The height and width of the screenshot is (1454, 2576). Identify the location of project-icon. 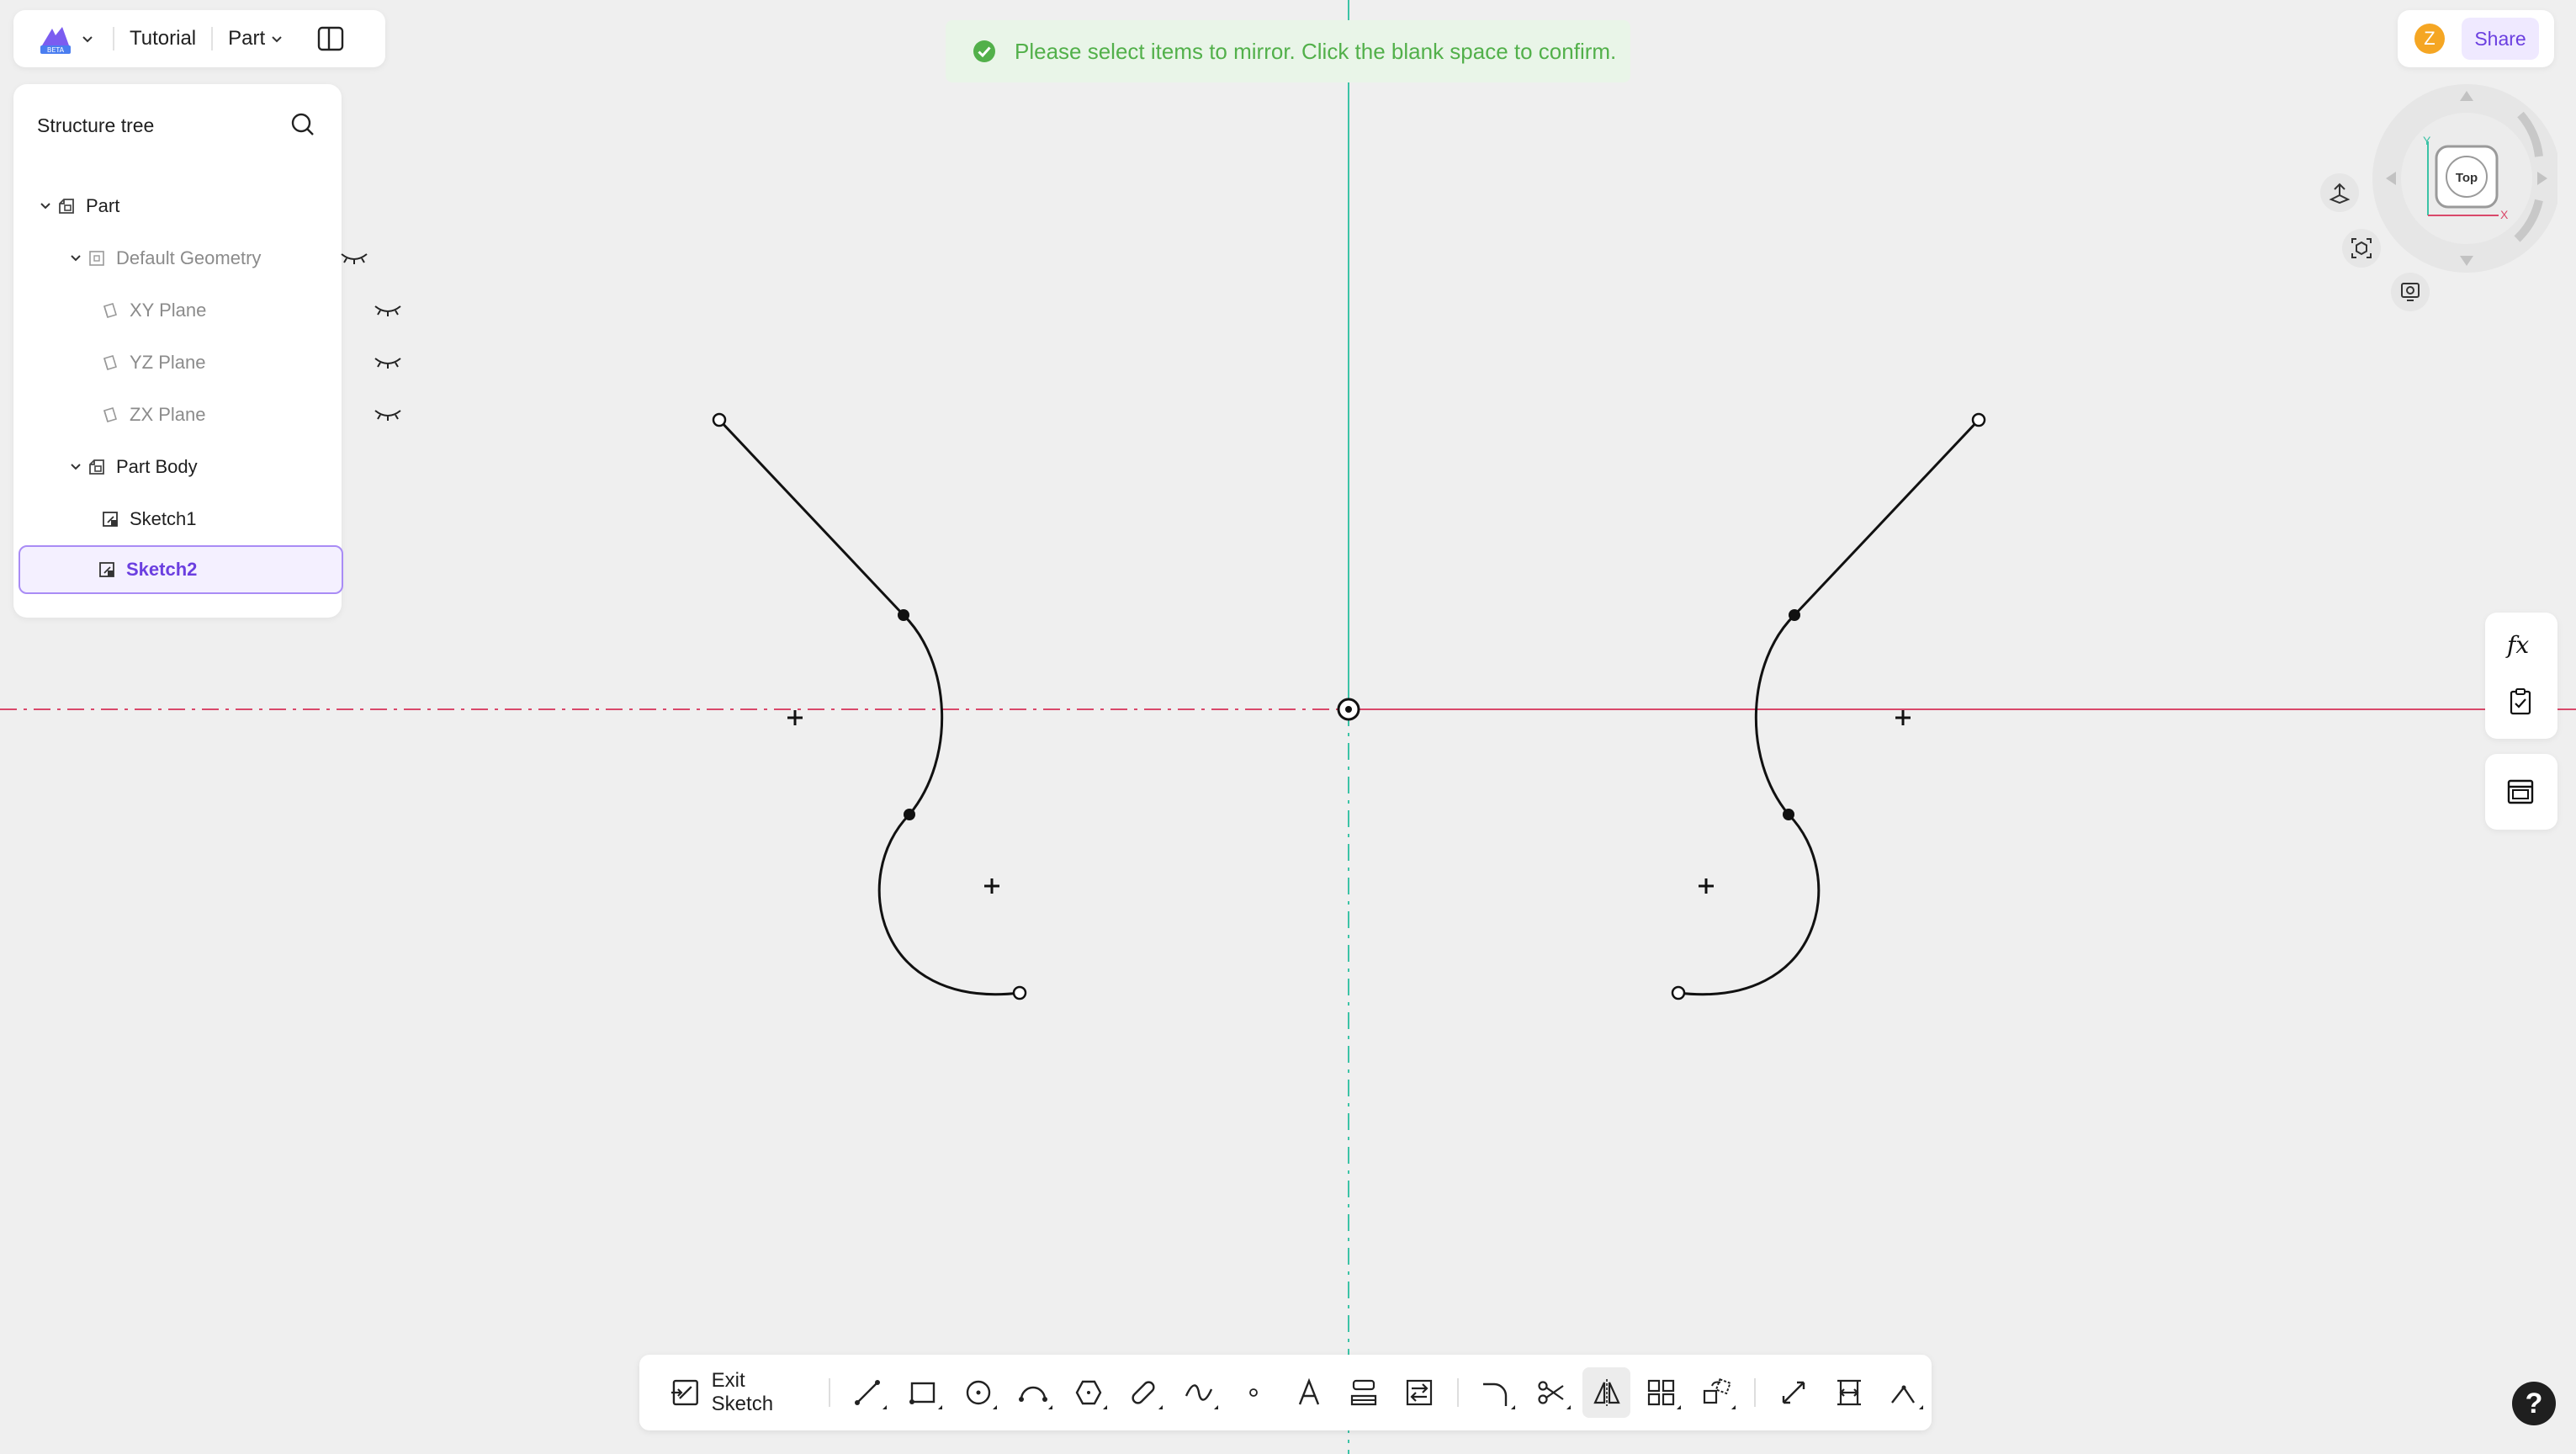
(1364, 1393).